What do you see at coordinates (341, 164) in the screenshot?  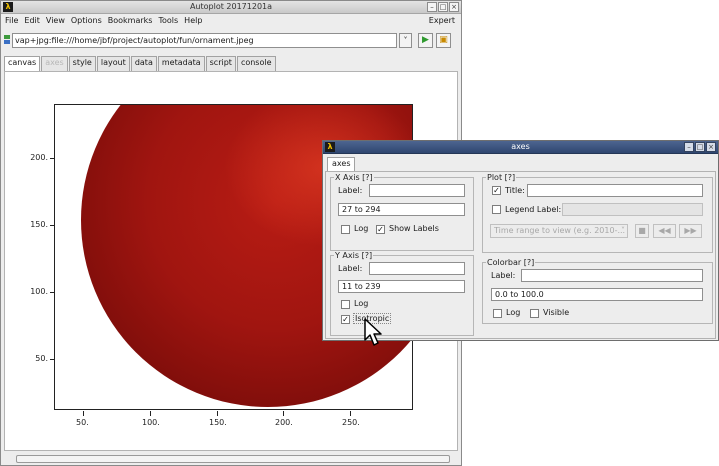 I see `tab-axes-dialog: axes` at bounding box center [341, 164].